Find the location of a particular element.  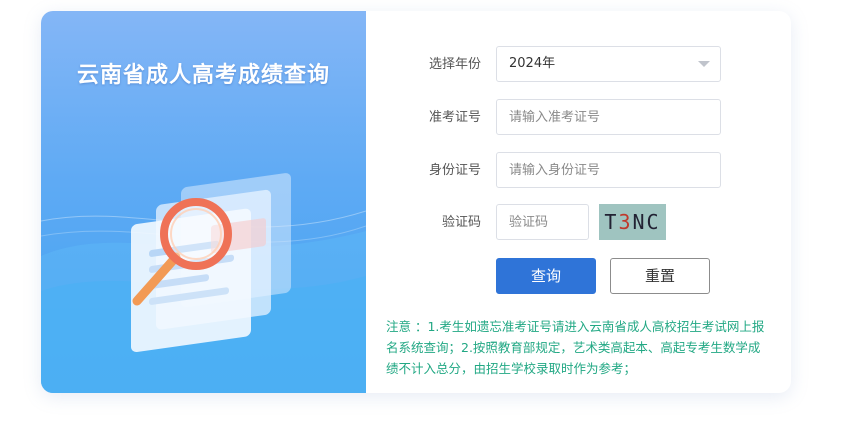

reset-button: 重置 is located at coordinates (660, 276).